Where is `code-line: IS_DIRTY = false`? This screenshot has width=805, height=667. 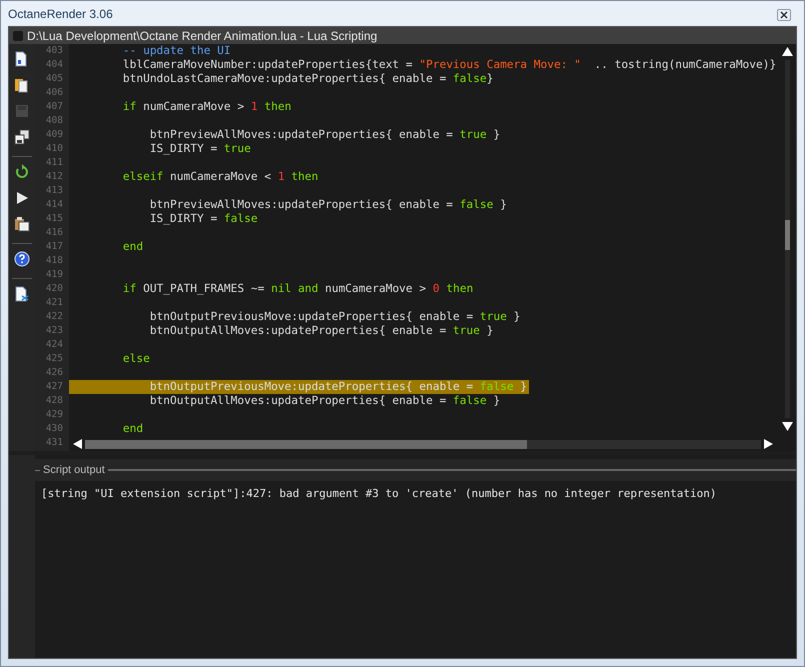
code-line: IS_DIRTY = false is located at coordinates (203, 219).